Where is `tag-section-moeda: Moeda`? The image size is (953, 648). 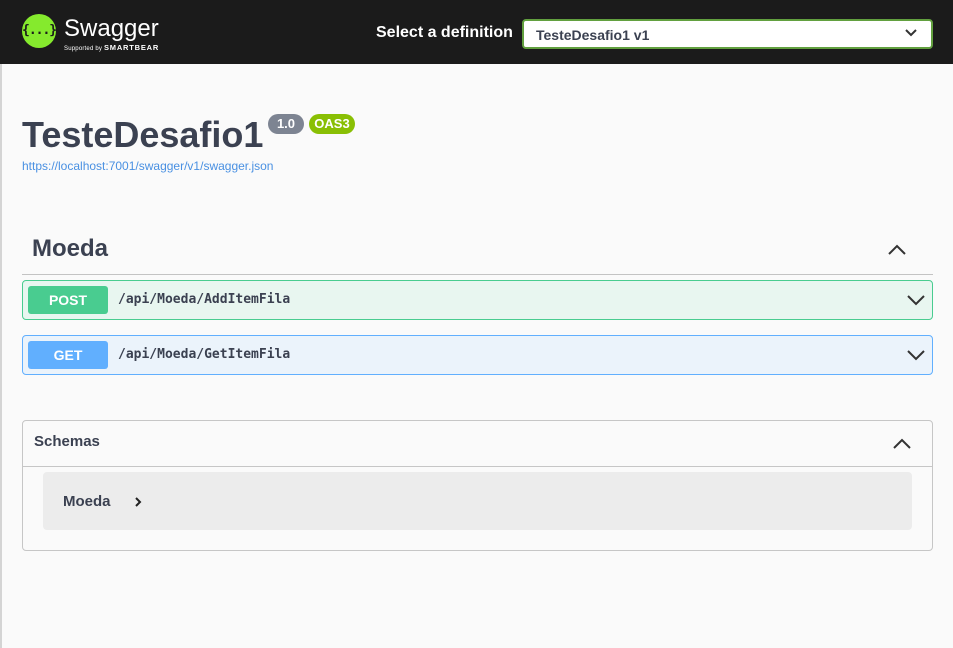 tag-section-moeda: Moeda is located at coordinates (477, 253).